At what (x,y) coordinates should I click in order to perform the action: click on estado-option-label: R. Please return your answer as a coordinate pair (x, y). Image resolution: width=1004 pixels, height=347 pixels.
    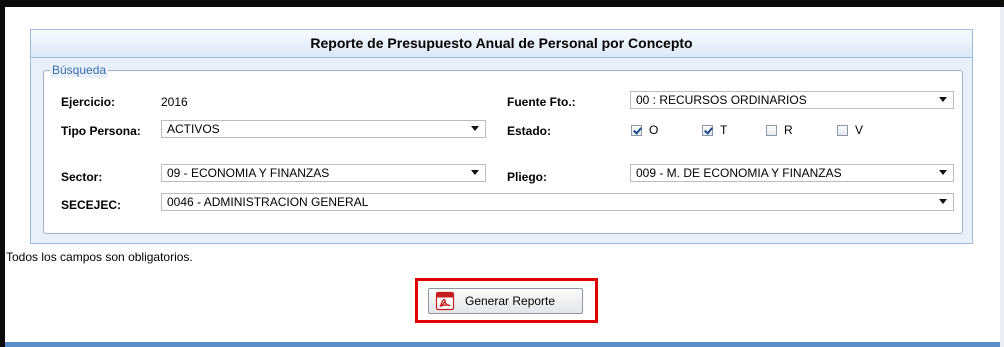
    Looking at the image, I should click on (788, 130).